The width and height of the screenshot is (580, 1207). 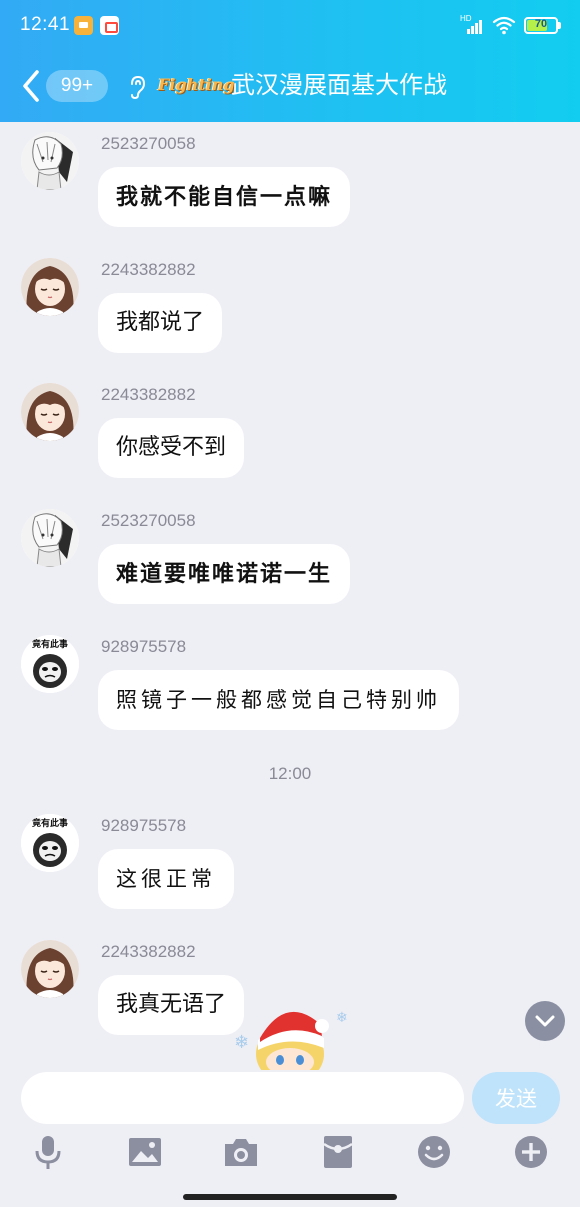 What do you see at coordinates (224, 574) in the screenshot?
I see `message-bubble: 难道要唯唯诺诺一生` at bounding box center [224, 574].